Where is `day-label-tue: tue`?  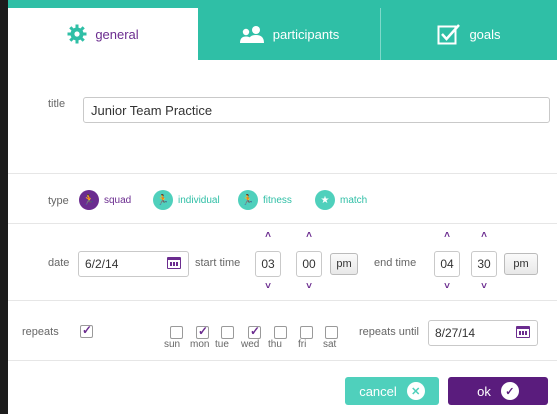
day-label-tue: tue is located at coordinates (222, 344).